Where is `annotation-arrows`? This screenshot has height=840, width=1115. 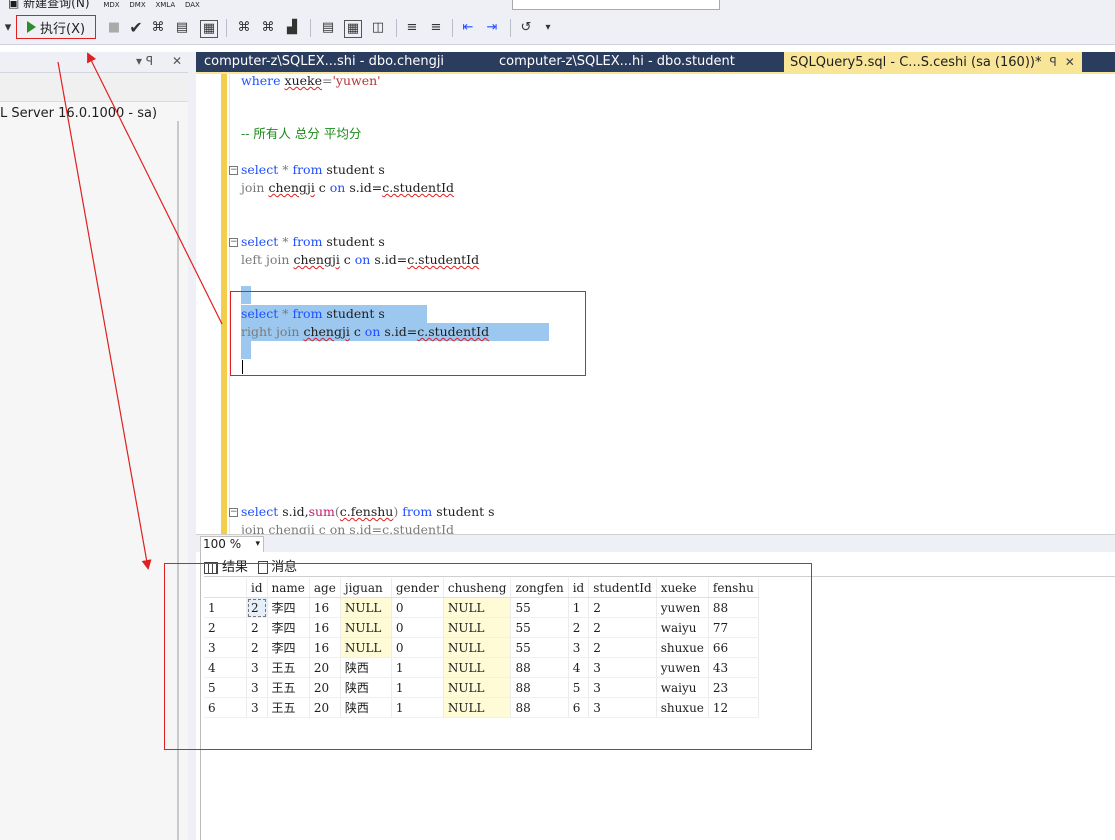 annotation-arrows is located at coordinates (140, 311).